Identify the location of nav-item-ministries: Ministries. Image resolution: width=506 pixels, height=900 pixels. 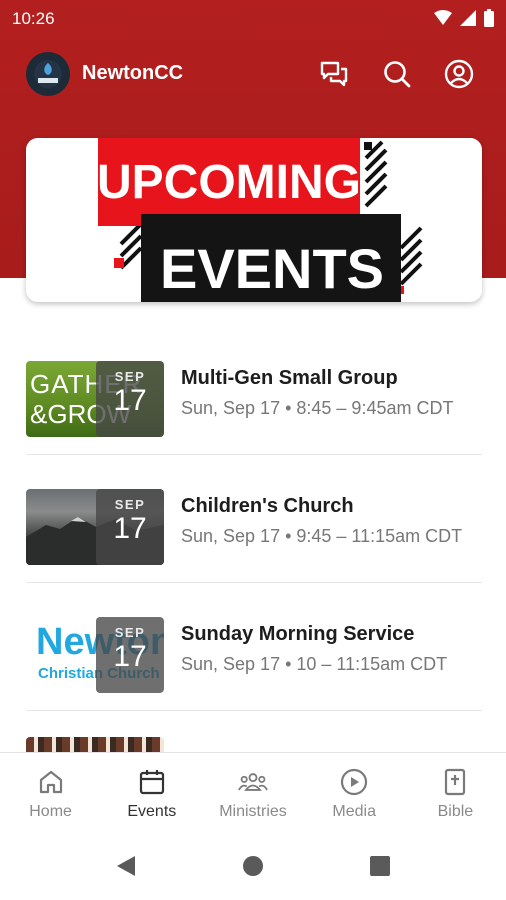
(252, 791).